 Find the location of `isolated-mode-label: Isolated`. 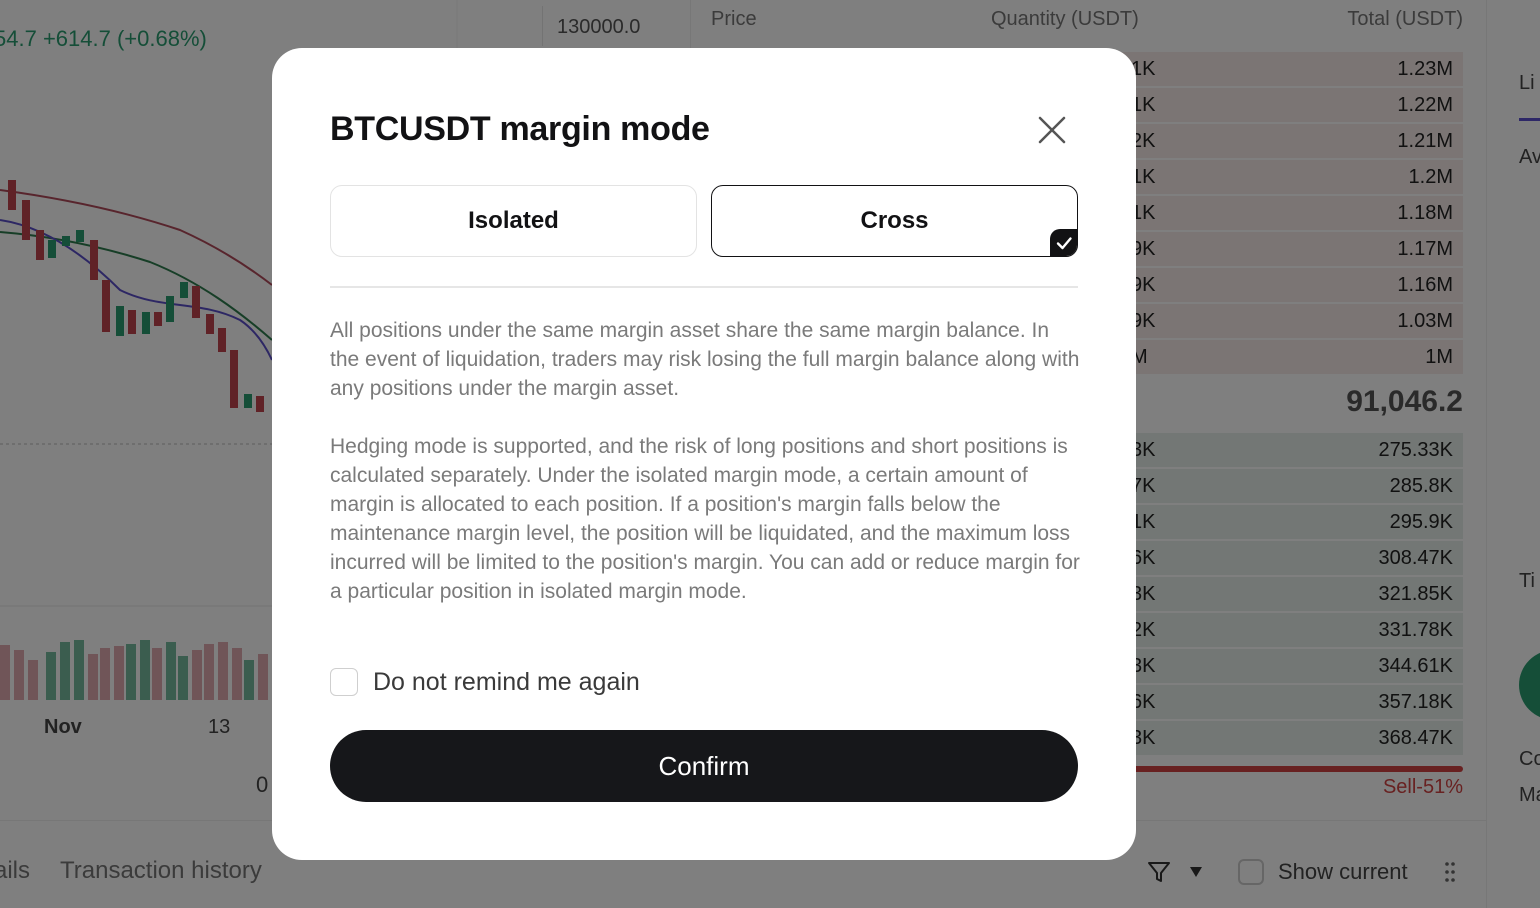

isolated-mode-label: Isolated is located at coordinates (513, 220).